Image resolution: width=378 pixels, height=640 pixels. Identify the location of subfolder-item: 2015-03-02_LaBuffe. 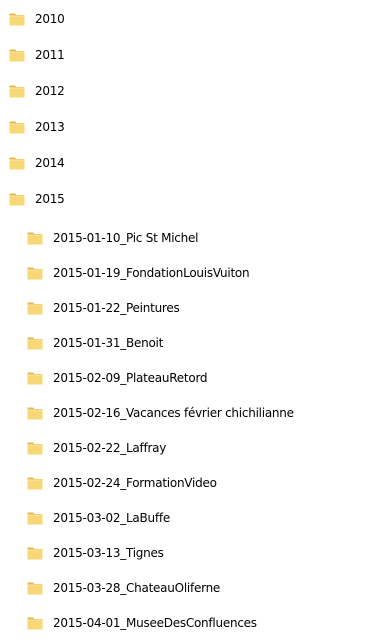
(98, 518).